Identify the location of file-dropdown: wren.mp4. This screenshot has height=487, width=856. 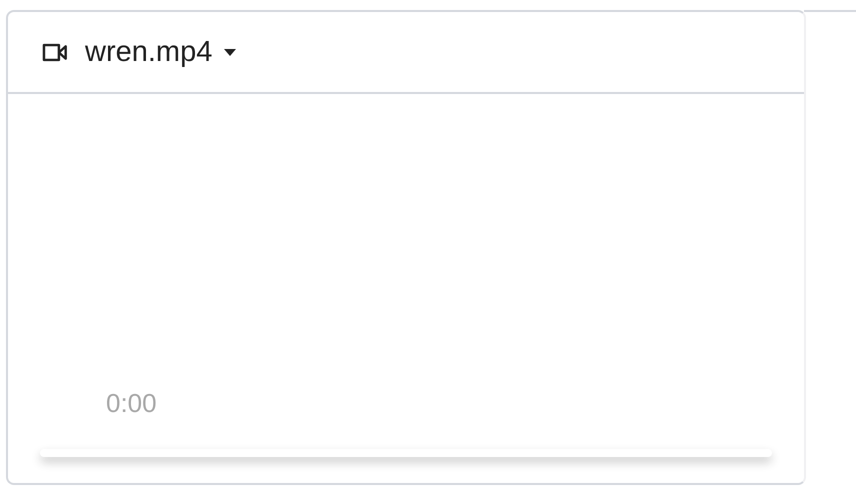
(138, 52).